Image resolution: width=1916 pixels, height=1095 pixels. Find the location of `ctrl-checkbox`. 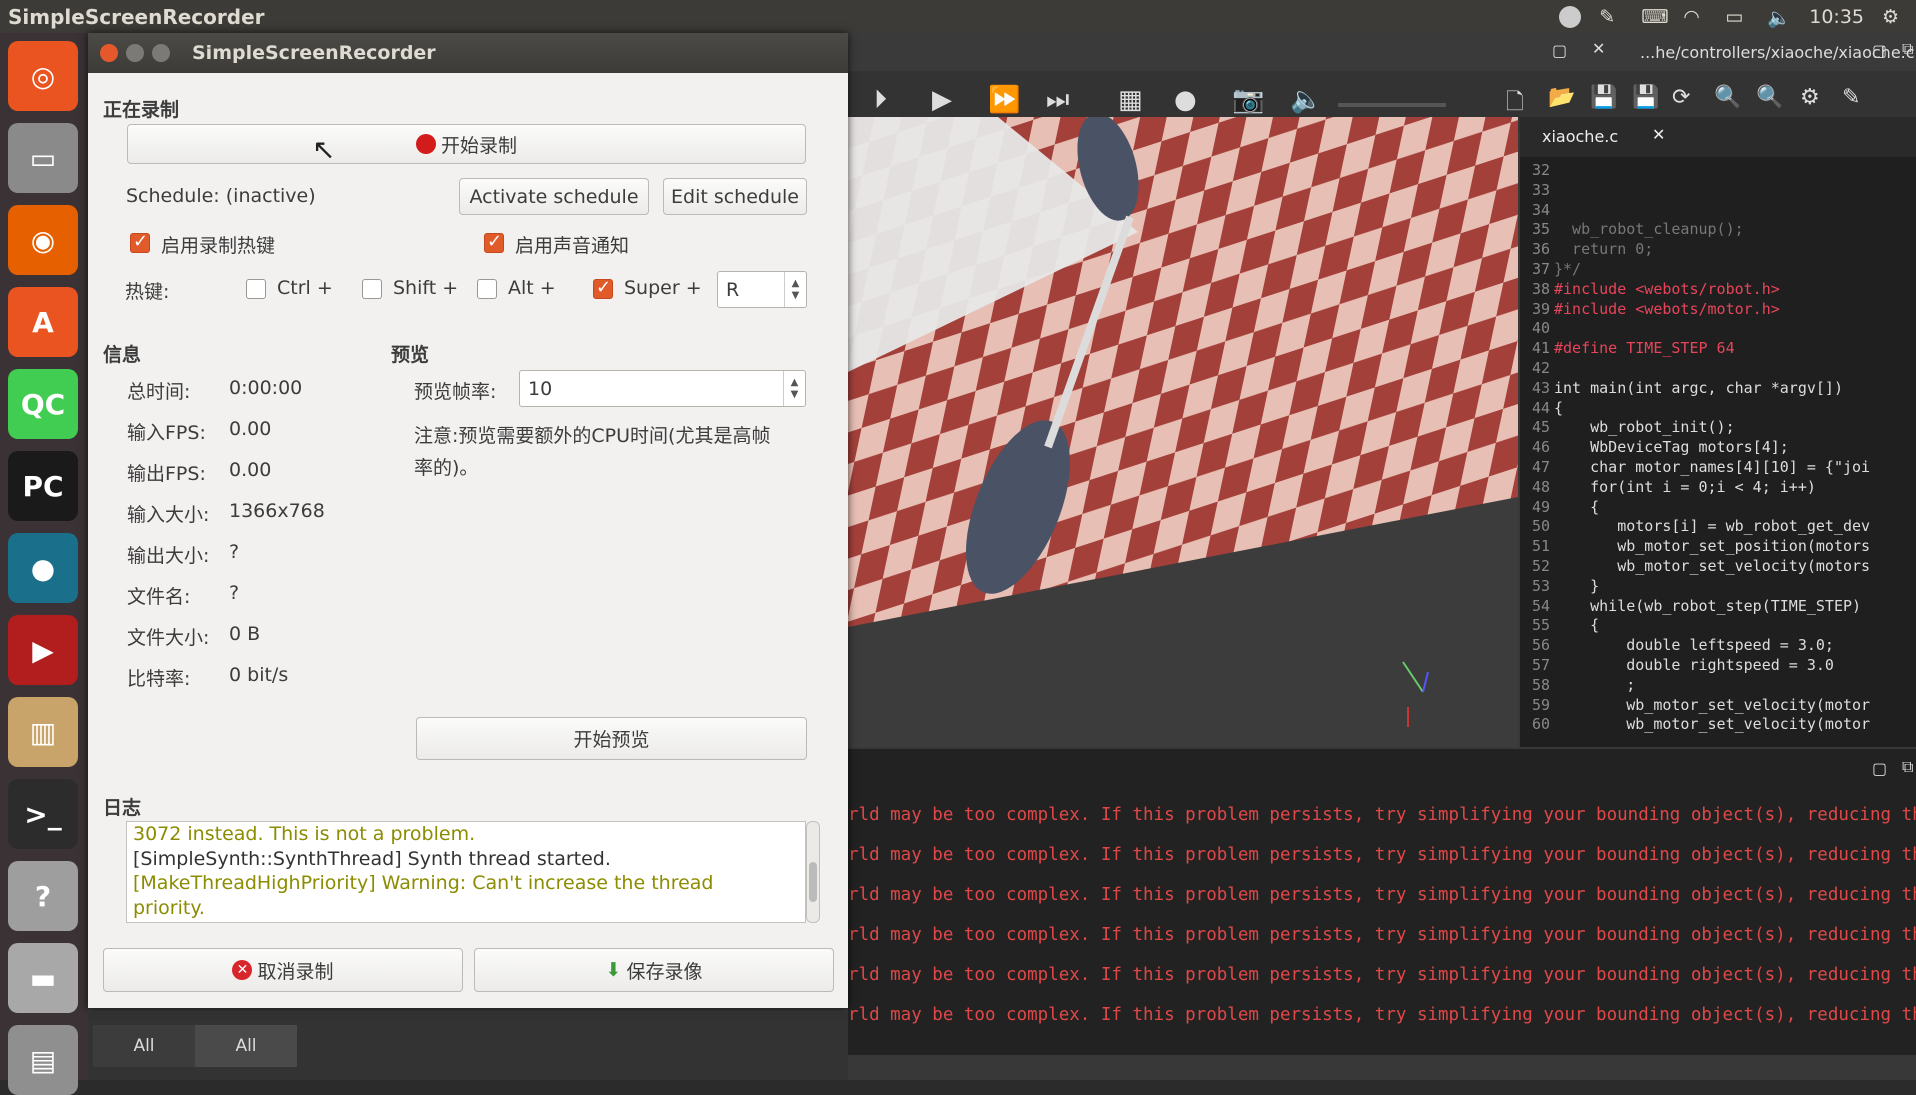

ctrl-checkbox is located at coordinates (256, 289).